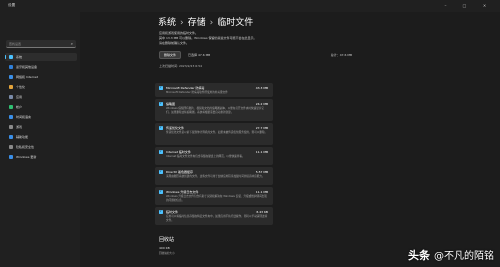 Image resolution: width=500 pixels, height=267 pixels. Describe the element at coordinates (11, 67) in the screenshot. I see `bluetooth-icon` at that location.